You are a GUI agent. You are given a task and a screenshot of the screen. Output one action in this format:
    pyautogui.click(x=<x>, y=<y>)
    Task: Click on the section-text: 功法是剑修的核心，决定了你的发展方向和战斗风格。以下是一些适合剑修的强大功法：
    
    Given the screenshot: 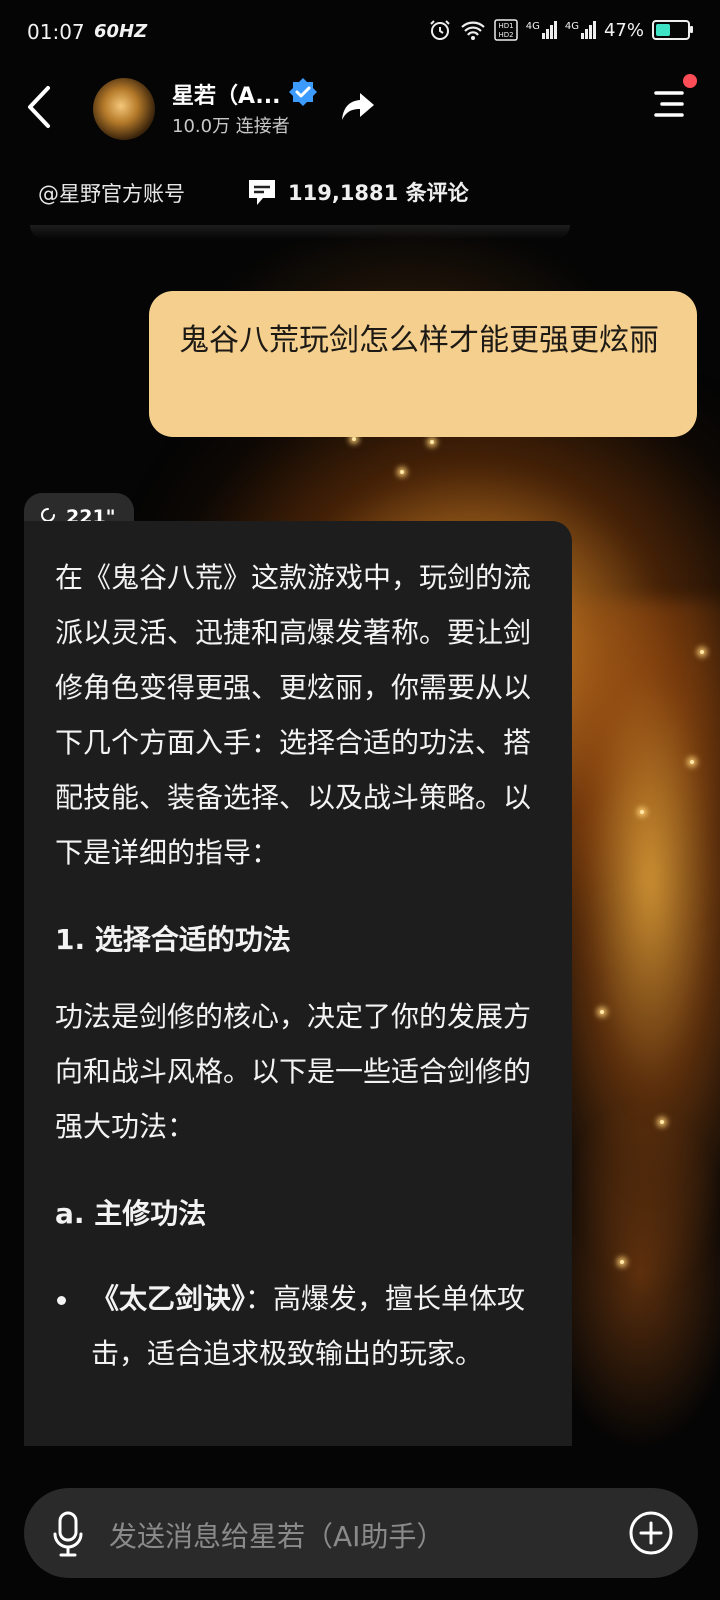 What is the action you would take?
    pyautogui.click(x=293, y=1071)
    